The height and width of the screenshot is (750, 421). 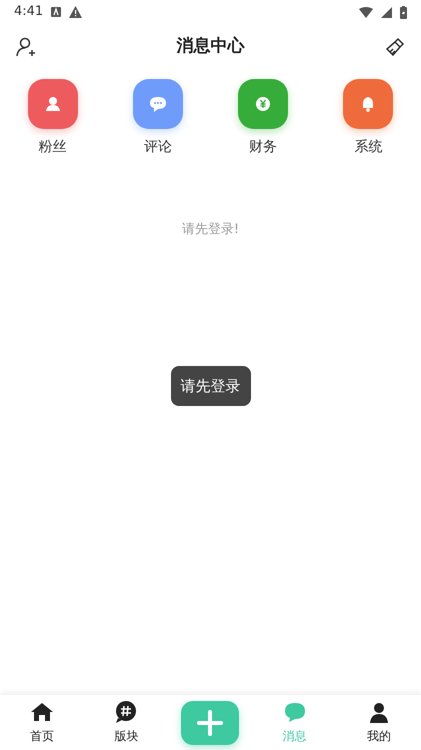 I want to click on nav-tab: 版块, so click(x=126, y=722).